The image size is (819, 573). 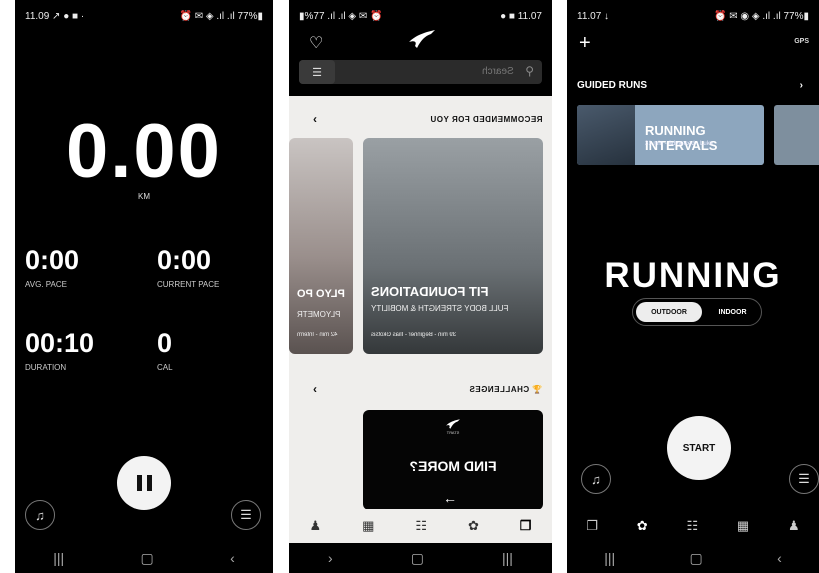 I want to click on music-icon: ♫, so click(x=596, y=479).